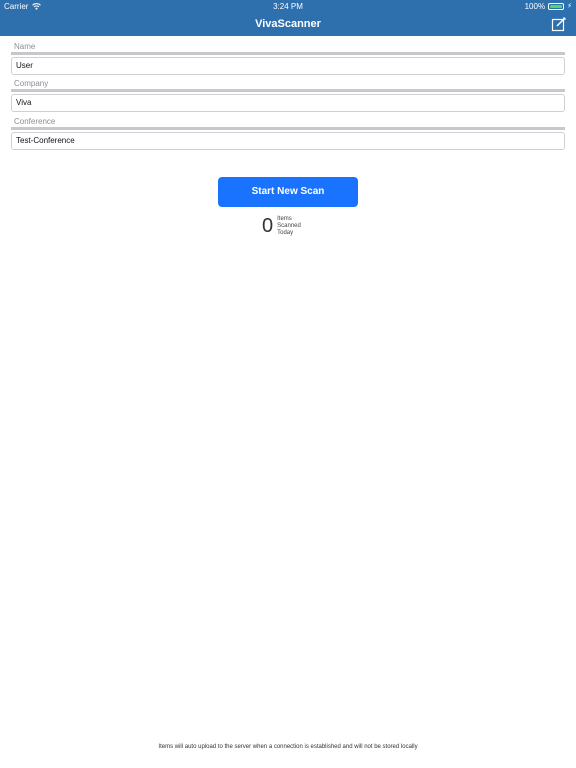 This screenshot has height=768, width=576. I want to click on conference-input: Test-Conference, so click(288, 141).